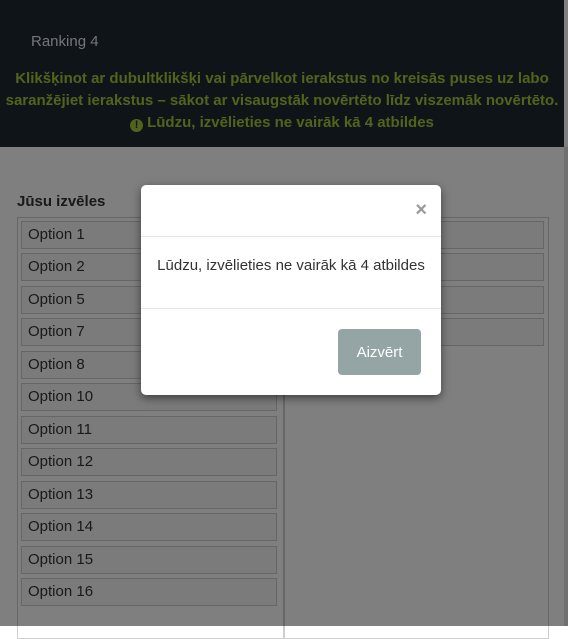 Image resolution: width=568 pixels, height=639 pixels. Describe the element at coordinates (421, 210) in the screenshot. I see `close-icon: ×` at that location.